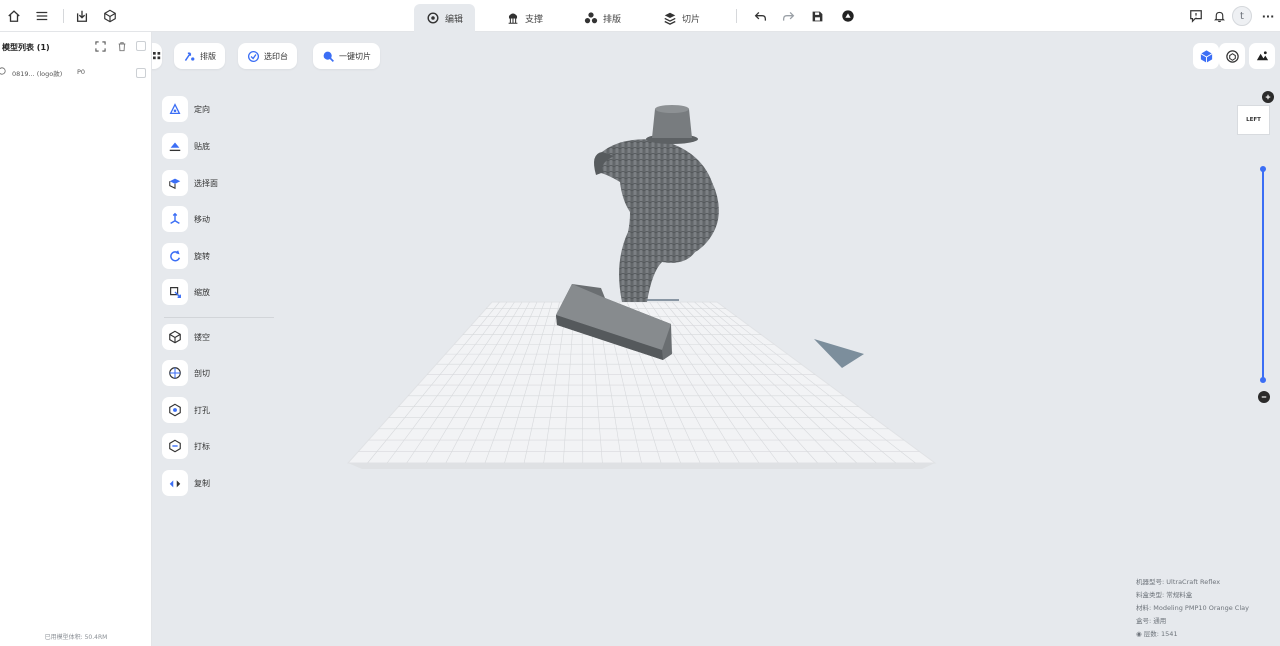  Describe the element at coordinates (1140, 634) in the screenshot. I see `layers-icon: ◉` at that location.